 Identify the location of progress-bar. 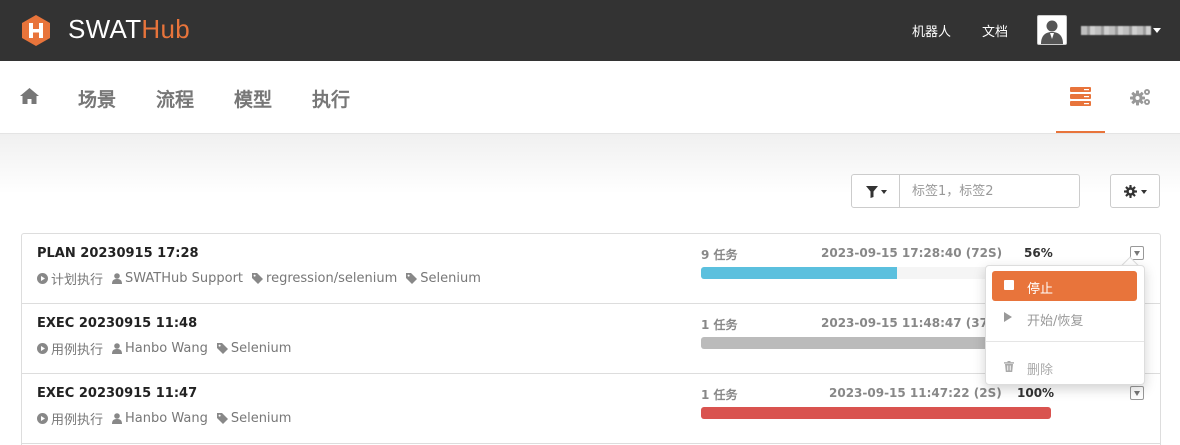
(876, 413).